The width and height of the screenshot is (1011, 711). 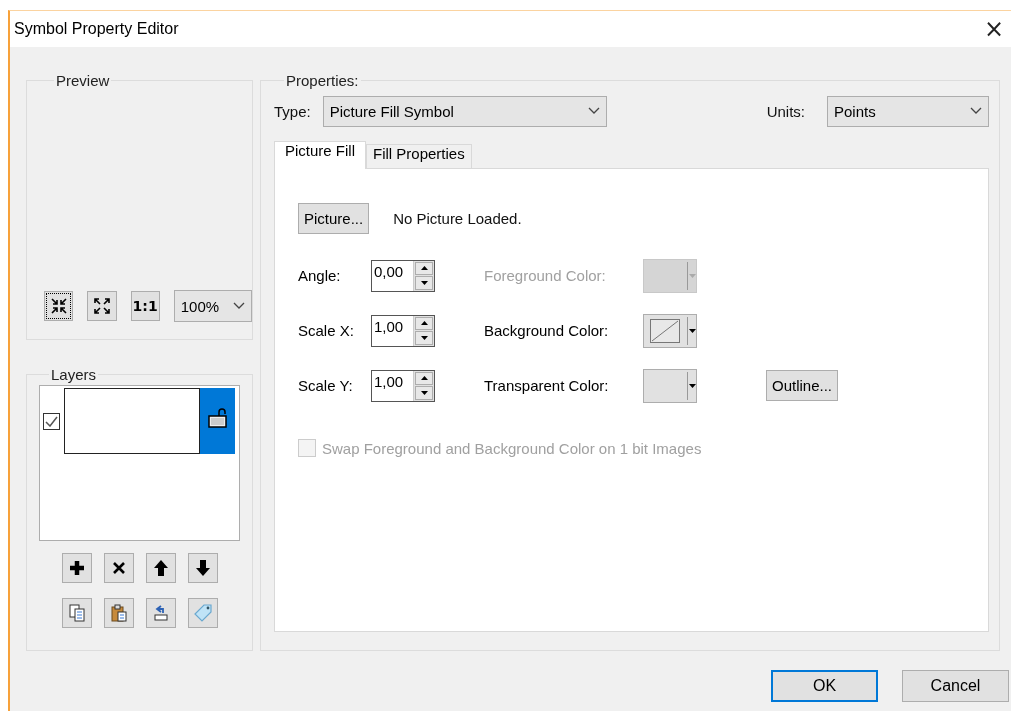 I want to click on shrink-button, so click(x=59, y=306).